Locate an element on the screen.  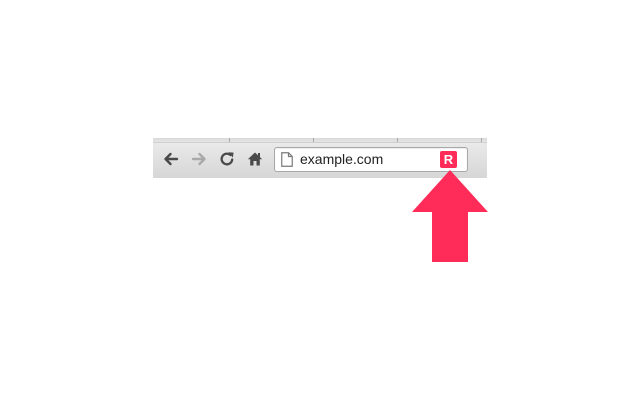
home-icon is located at coordinates (255, 159).